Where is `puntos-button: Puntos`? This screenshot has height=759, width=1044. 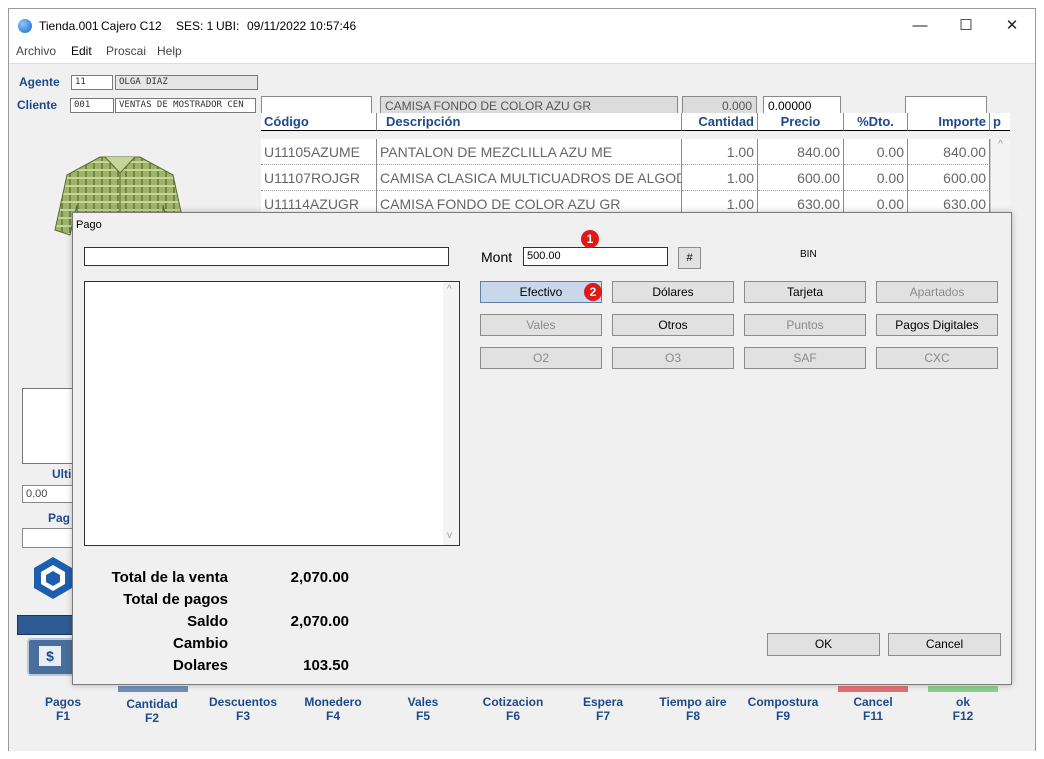 puntos-button: Puntos is located at coordinates (805, 325).